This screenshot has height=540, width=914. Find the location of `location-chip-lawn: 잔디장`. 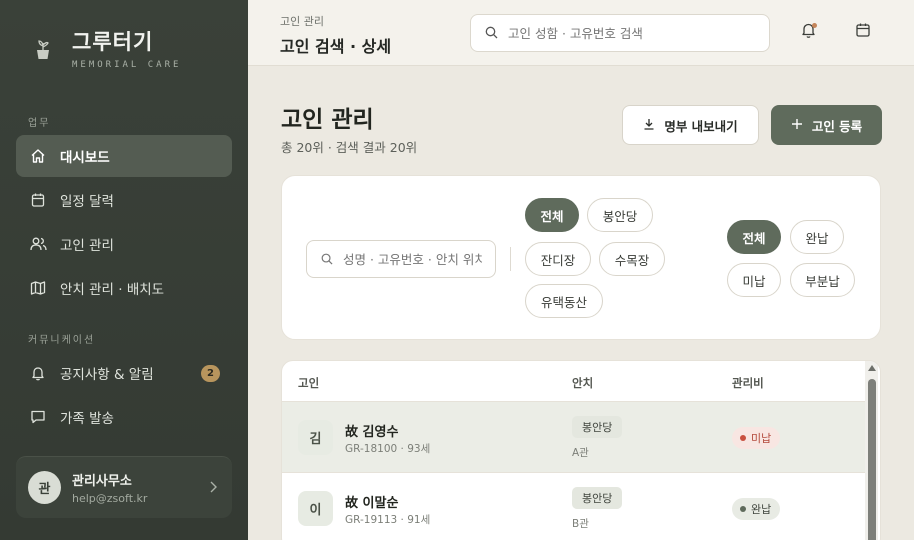

location-chip-lawn: 잔디장 is located at coordinates (558, 259).